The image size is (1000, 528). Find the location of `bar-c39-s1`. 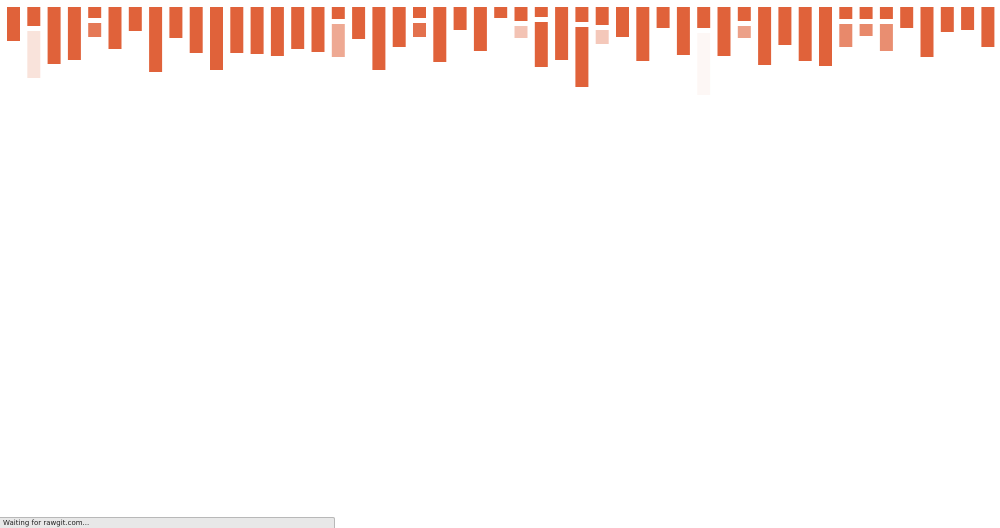

bar-c39-s1 is located at coordinates (785, 26).